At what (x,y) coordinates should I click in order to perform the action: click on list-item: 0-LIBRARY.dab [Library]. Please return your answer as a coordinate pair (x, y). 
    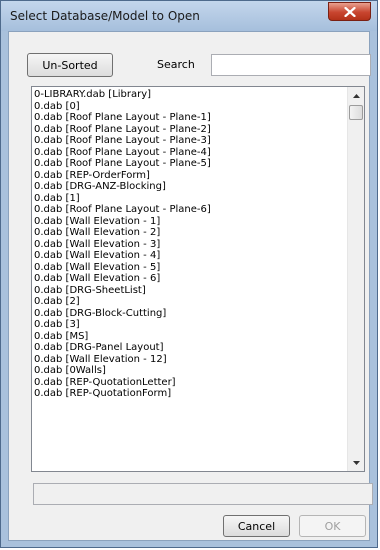
    Looking at the image, I should click on (190, 95).